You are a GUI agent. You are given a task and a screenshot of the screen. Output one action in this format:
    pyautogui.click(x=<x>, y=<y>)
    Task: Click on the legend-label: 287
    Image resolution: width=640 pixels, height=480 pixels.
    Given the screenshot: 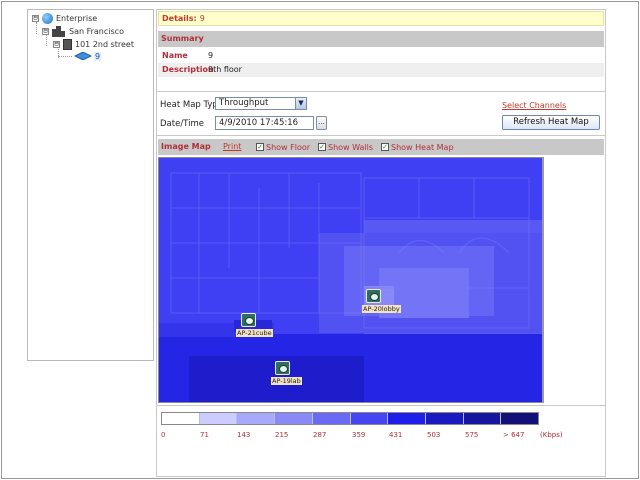 What is the action you would take?
    pyautogui.click(x=320, y=435)
    